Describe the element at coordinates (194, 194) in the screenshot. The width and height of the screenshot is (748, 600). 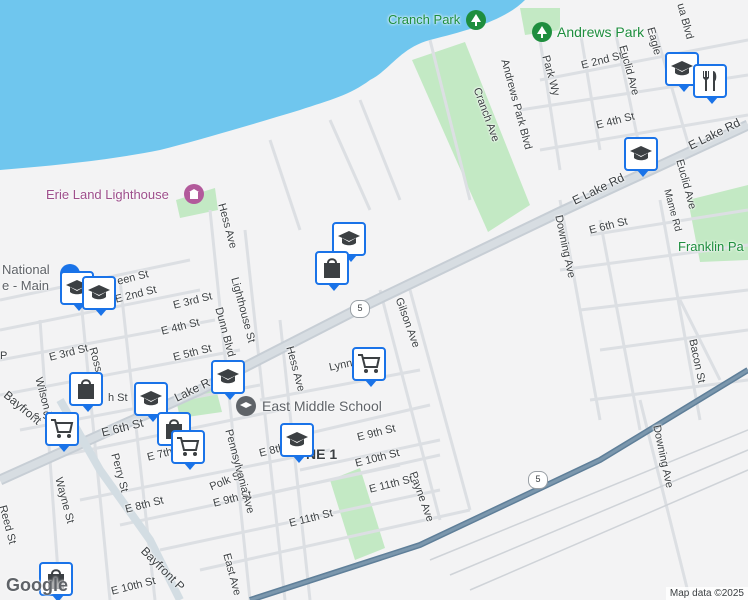
I see `landmark-icon` at that location.